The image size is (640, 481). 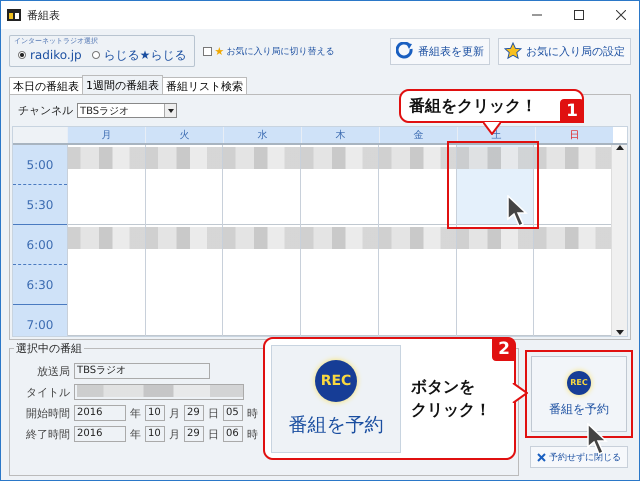 I want to click on day-header: 月, so click(x=106, y=135).